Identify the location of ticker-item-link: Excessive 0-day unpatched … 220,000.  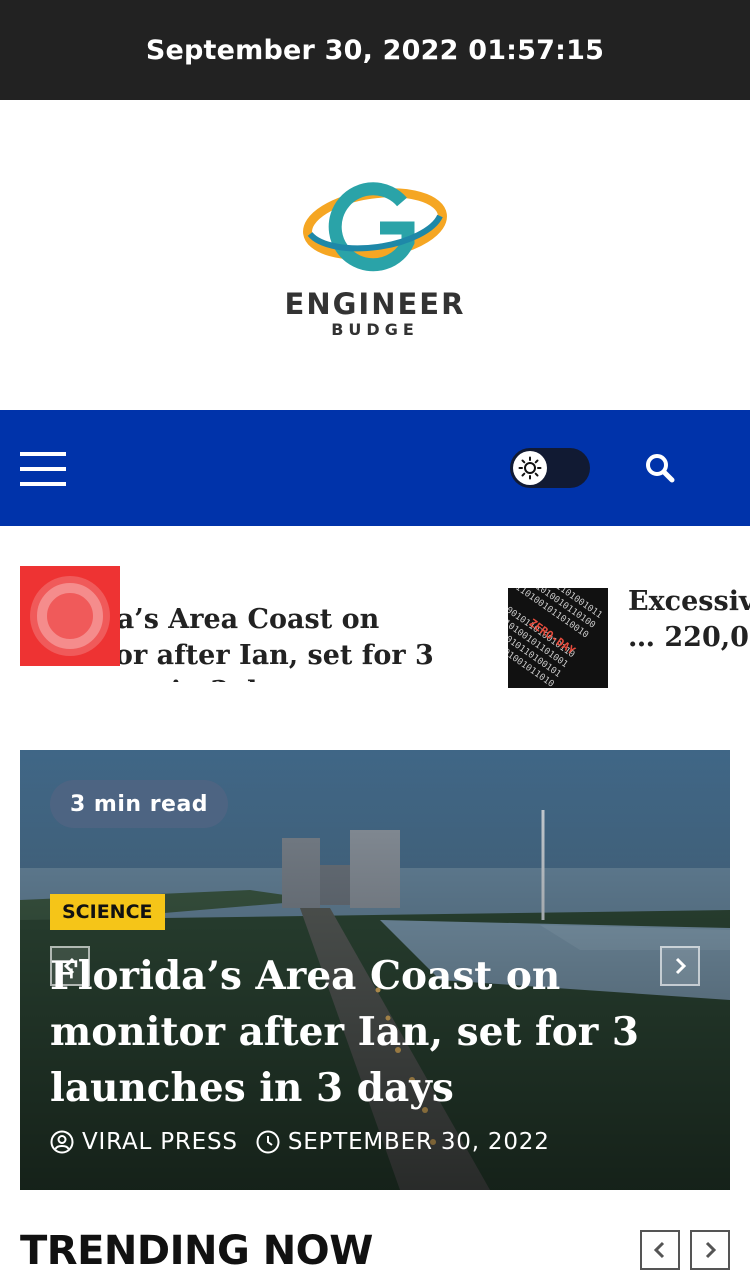
(689, 639).